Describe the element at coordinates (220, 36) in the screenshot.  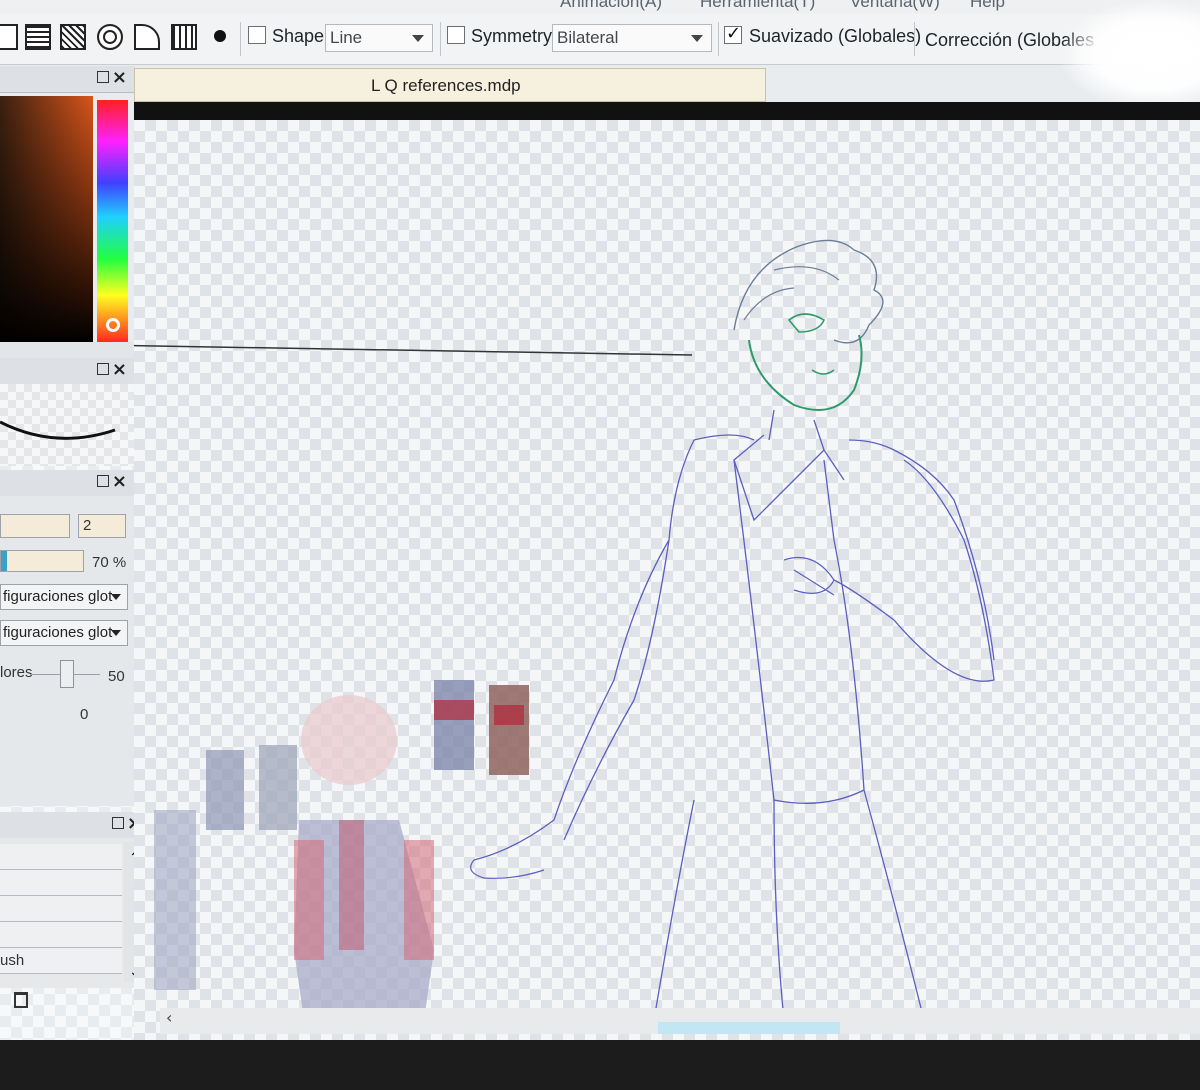
I see `dot-brush-icon` at that location.